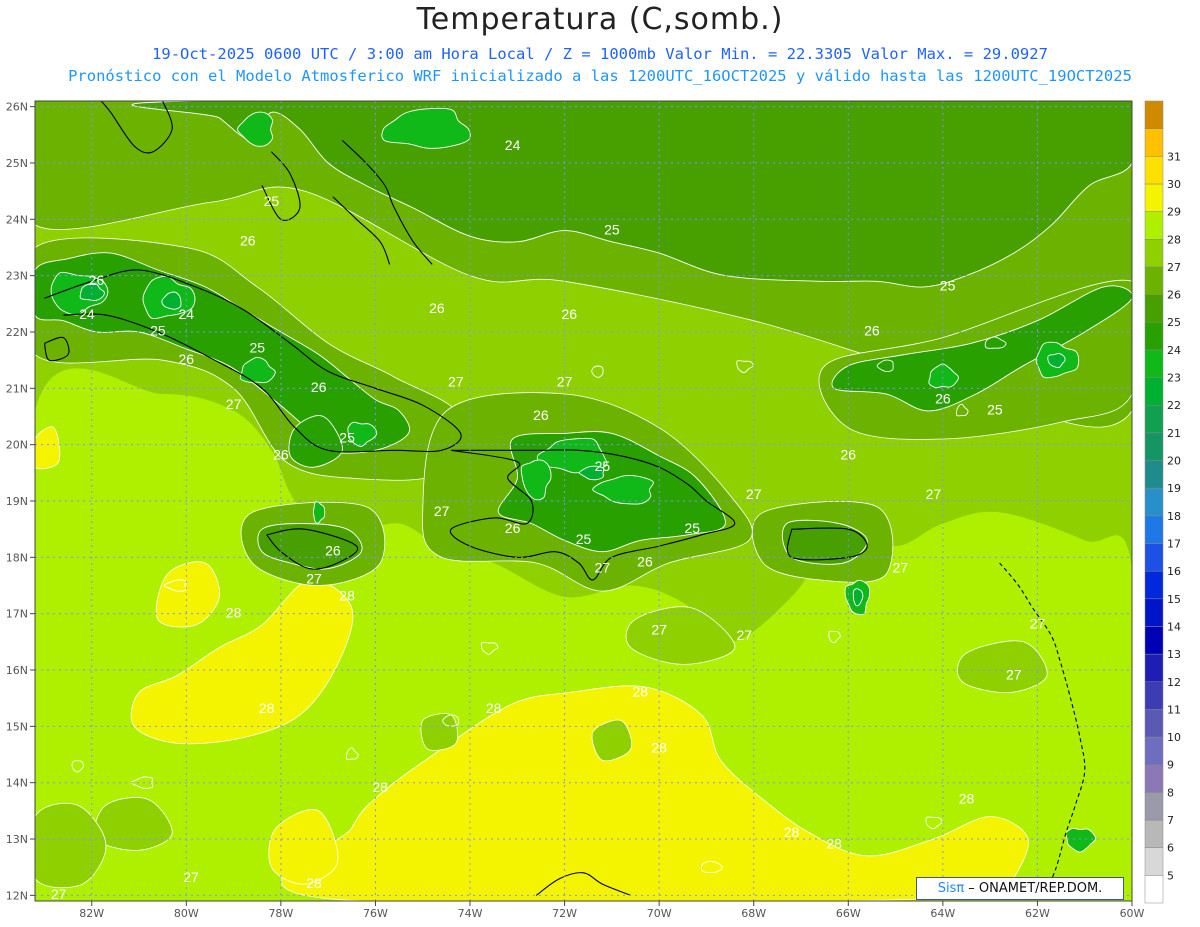 Image resolution: width=1200 pixels, height=927 pixels. I want to click on y-tick-label: 17N, so click(17, 614).